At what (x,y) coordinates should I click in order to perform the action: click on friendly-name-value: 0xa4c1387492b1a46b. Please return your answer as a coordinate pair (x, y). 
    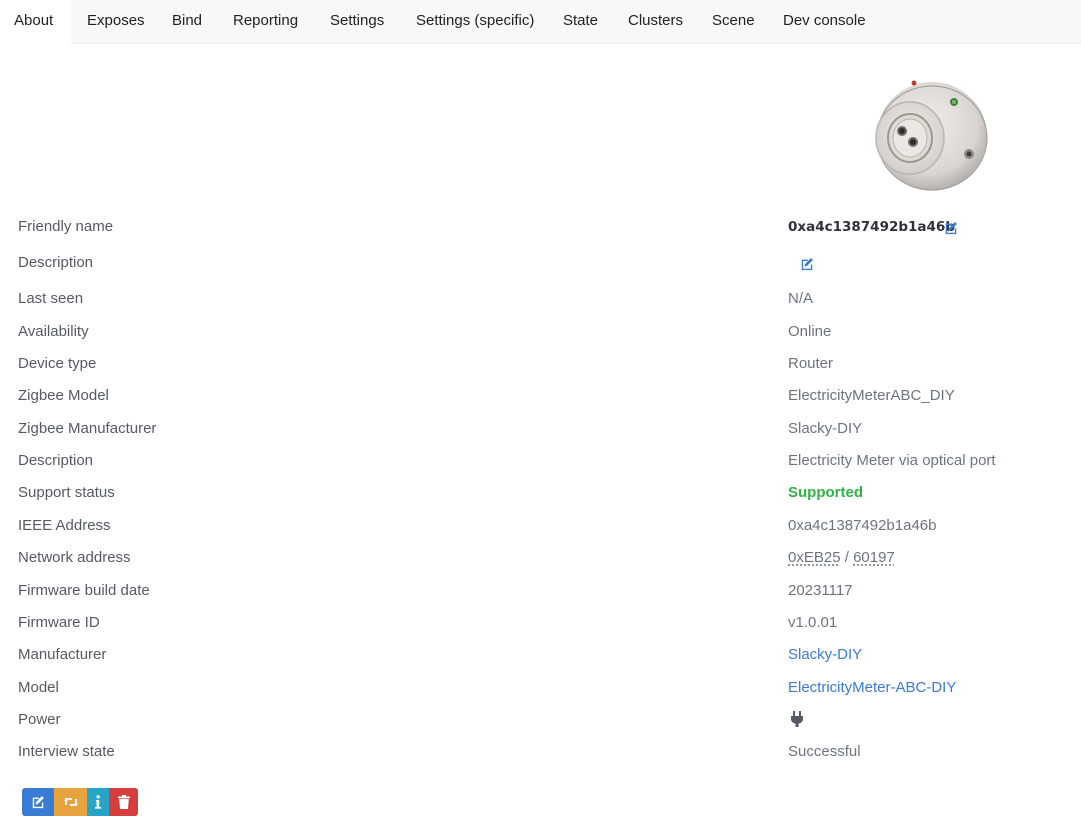
    Looking at the image, I should click on (871, 227).